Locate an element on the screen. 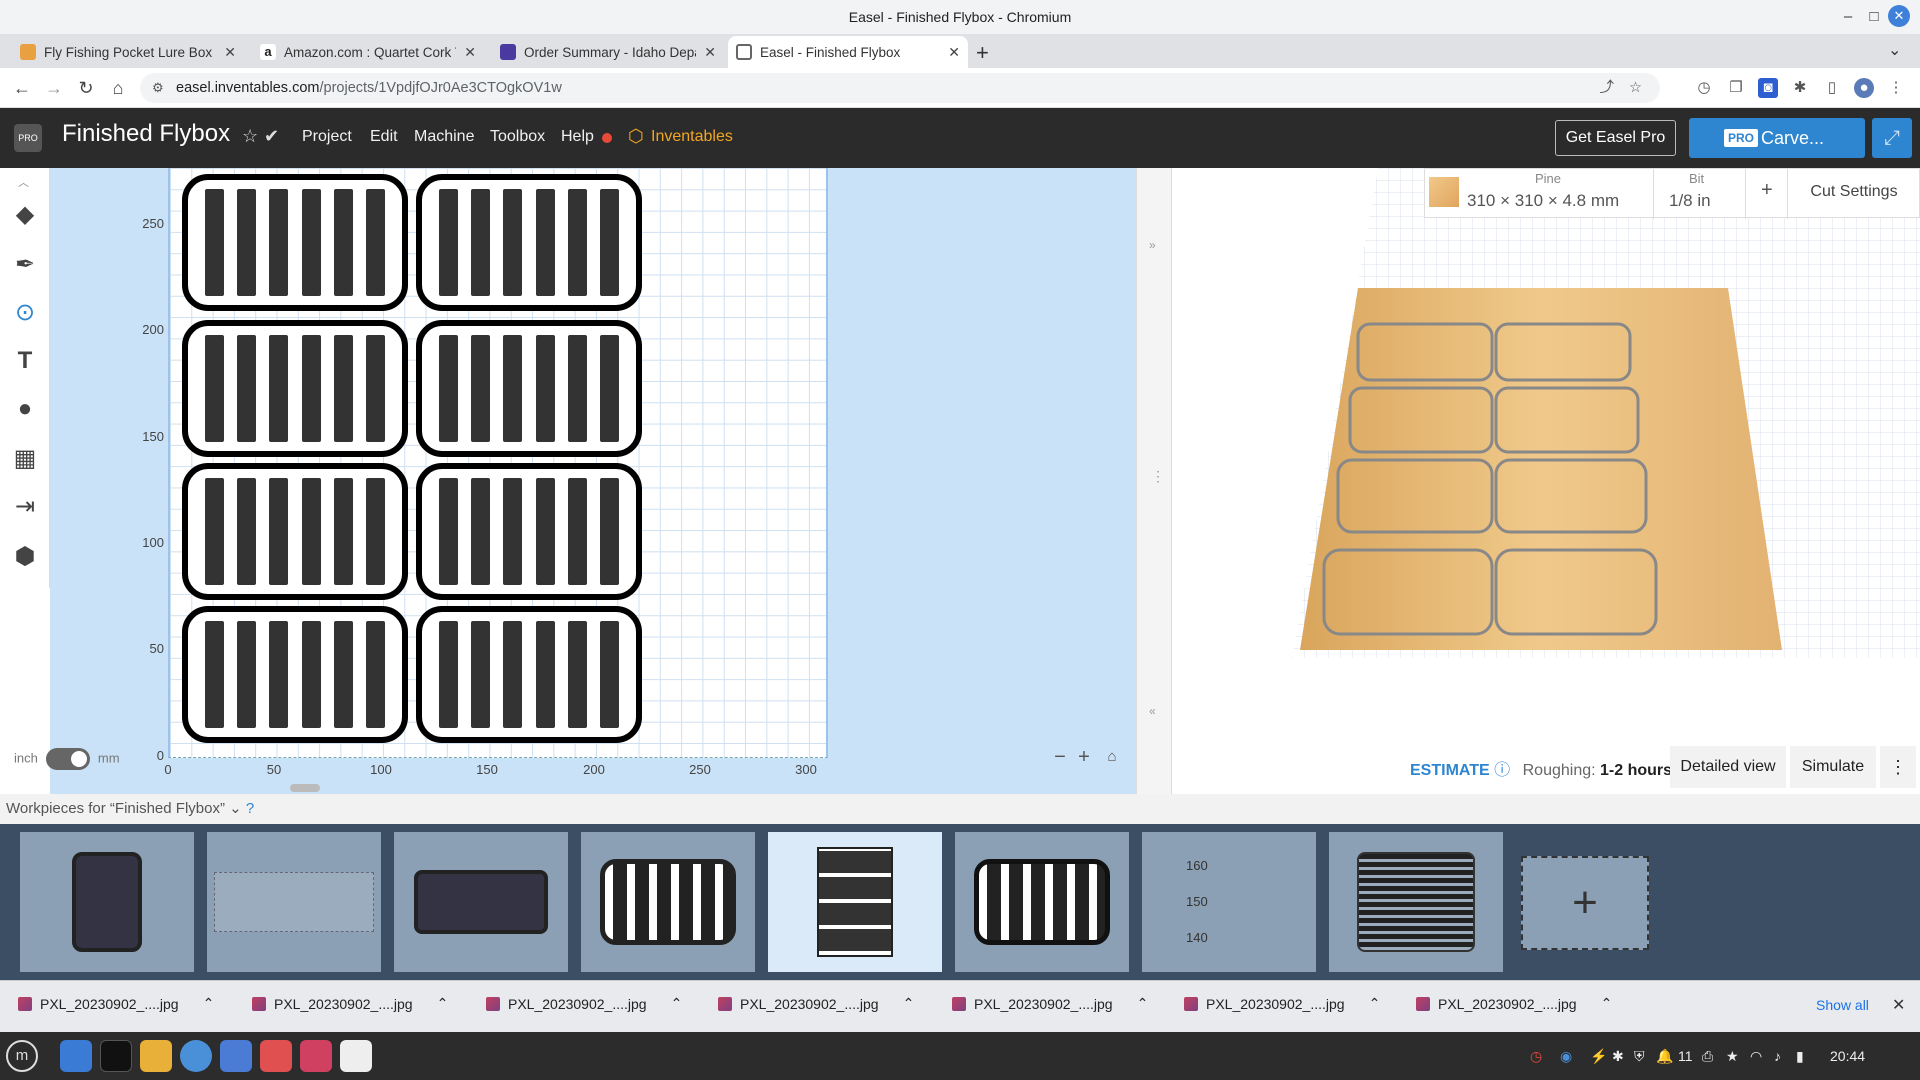 Image resolution: width=1920 pixels, height=1080 pixels. site-info-icon: ⚙ is located at coordinates (158, 88).